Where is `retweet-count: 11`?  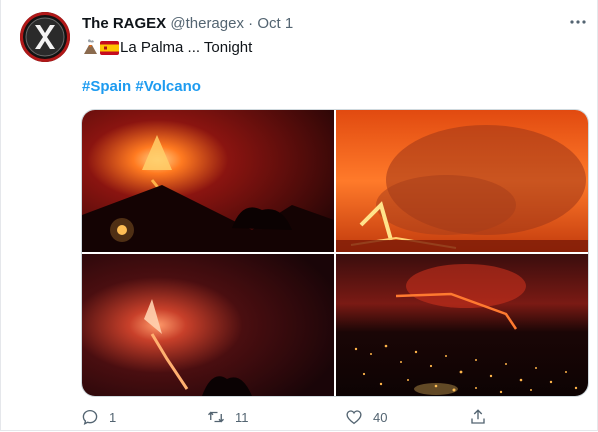 retweet-count: 11 is located at coordinates (242, 417).